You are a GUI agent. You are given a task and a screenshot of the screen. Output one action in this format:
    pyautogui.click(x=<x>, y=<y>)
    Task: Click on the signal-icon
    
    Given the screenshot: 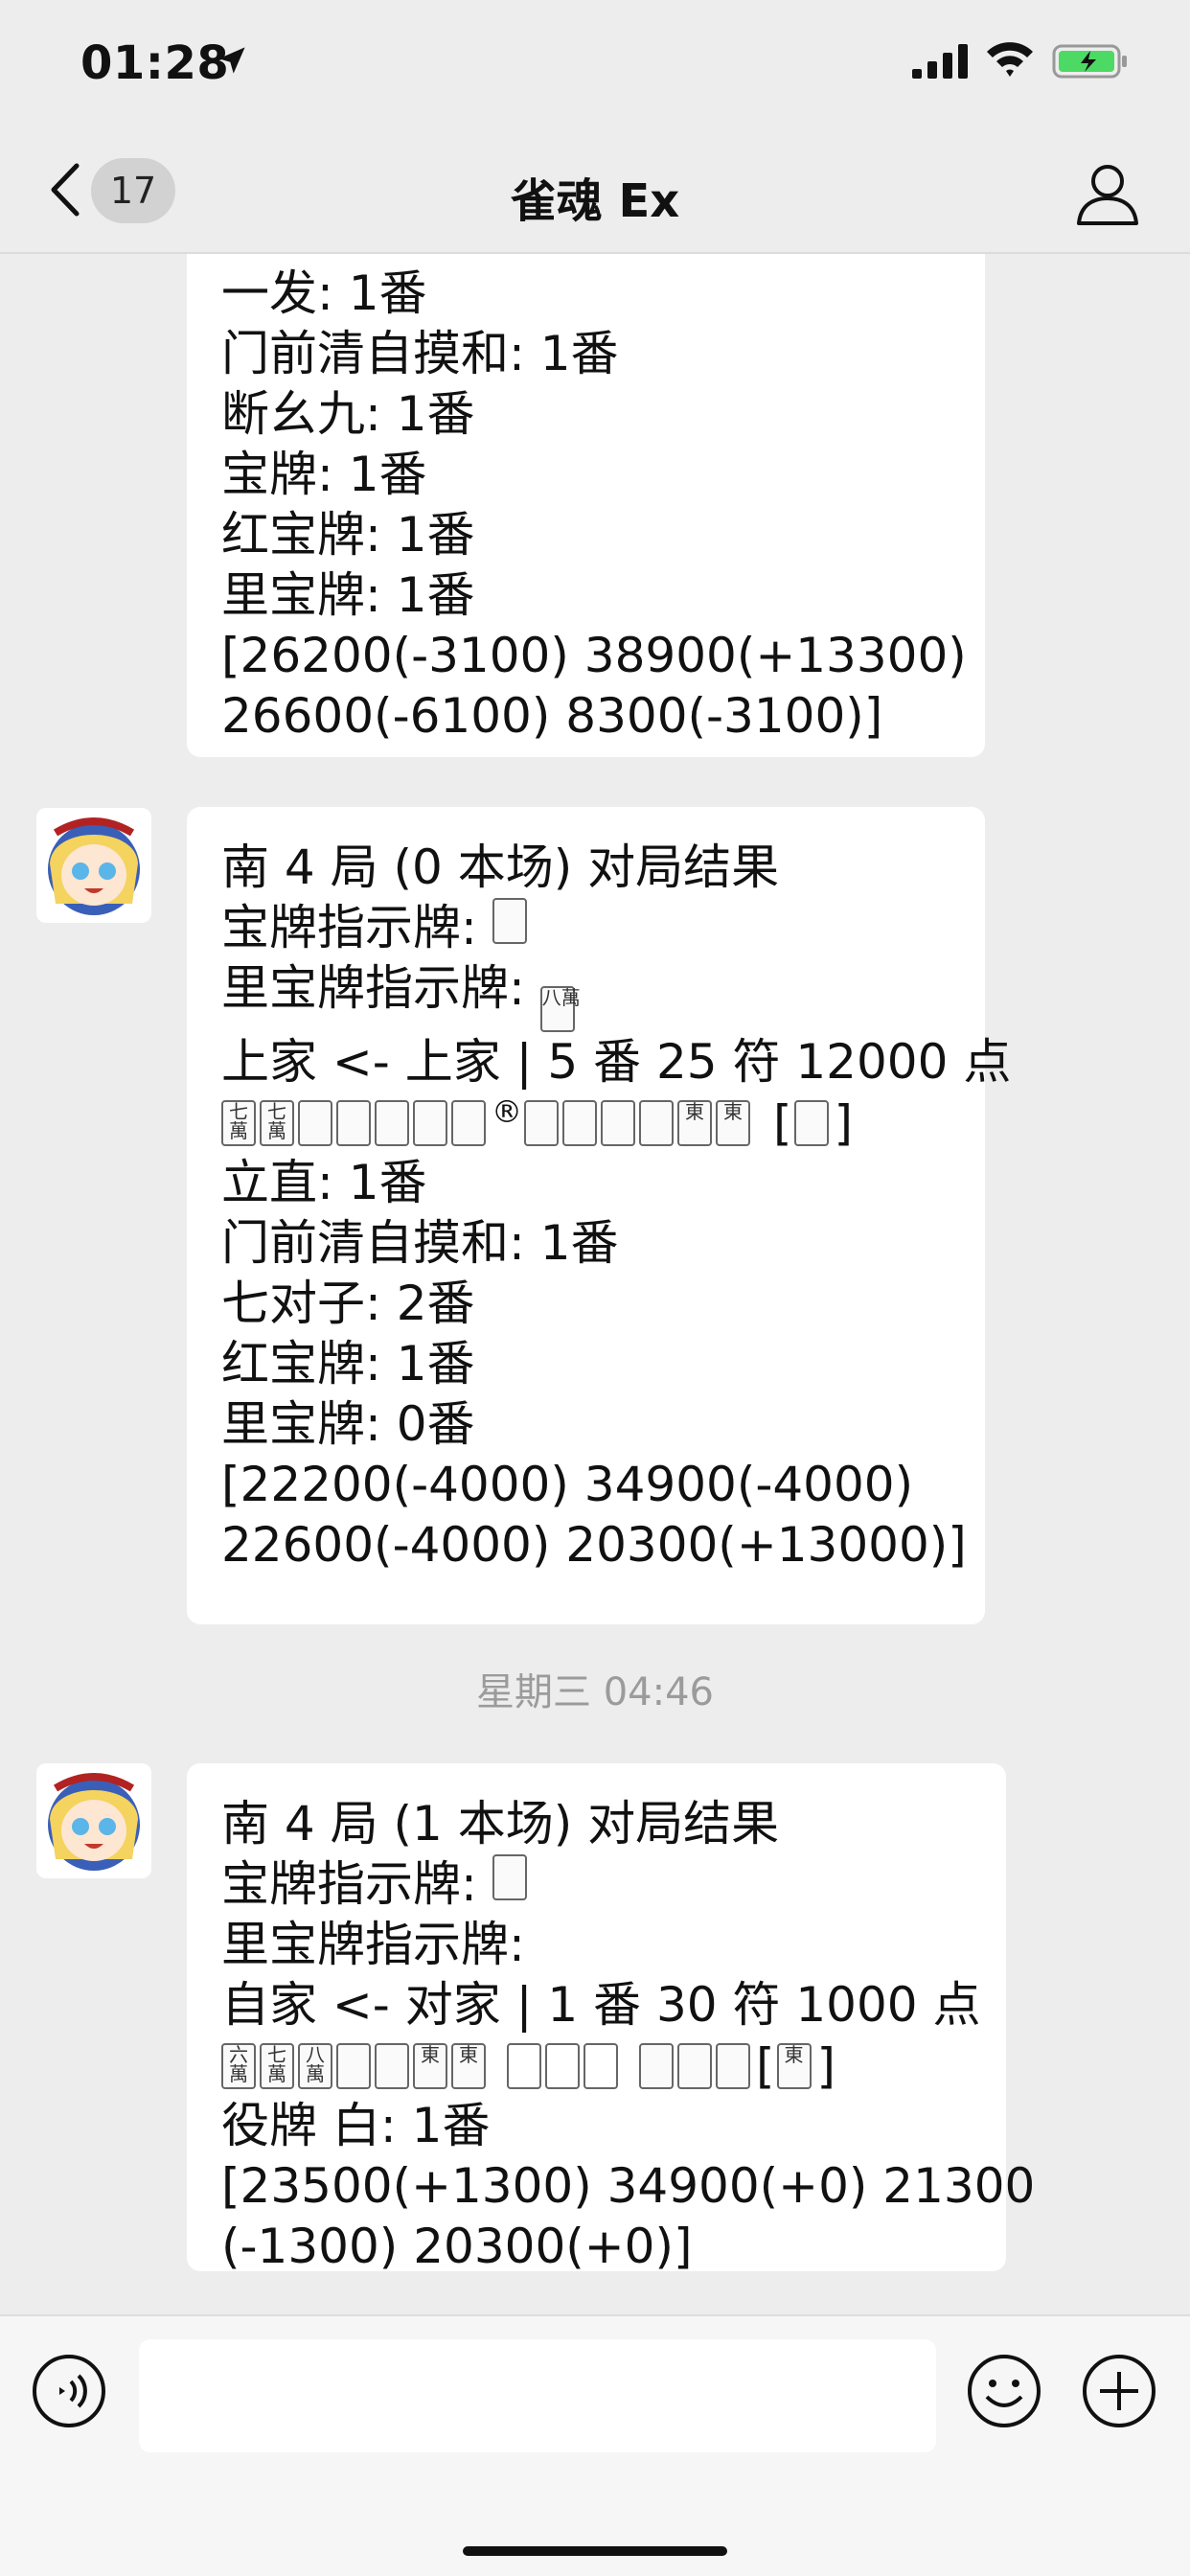 What is the action you would take?
    pyautogui.click(x=940, y=62)
    